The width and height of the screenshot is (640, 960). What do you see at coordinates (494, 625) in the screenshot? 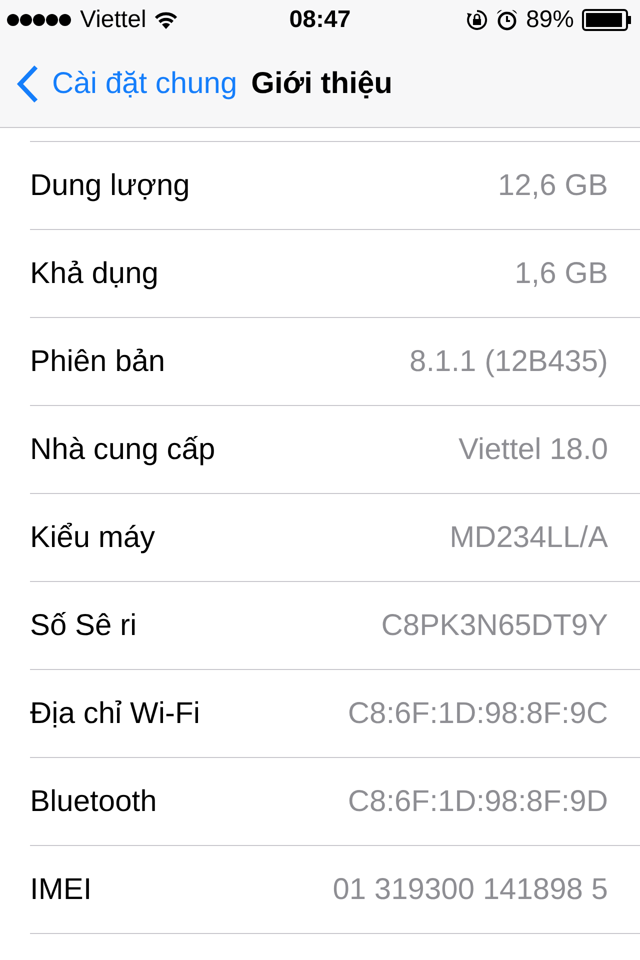
I see `row-value: C8PK3N65DT9Y` at bounding box center [494, 625].